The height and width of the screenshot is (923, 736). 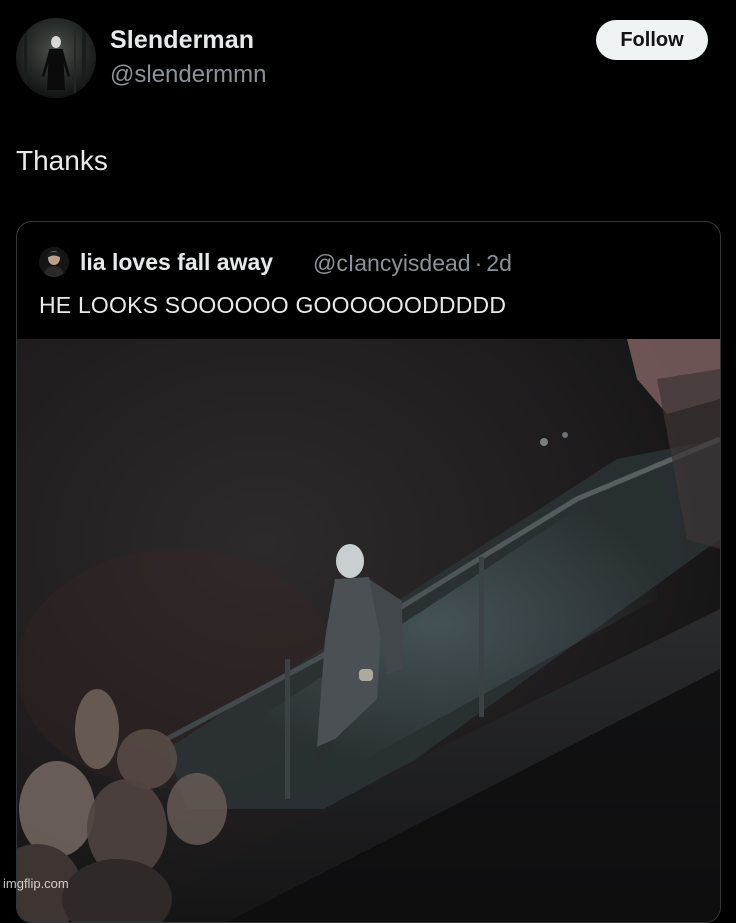 I want to click on post-text: Thanks, so click(x=62, y=160).